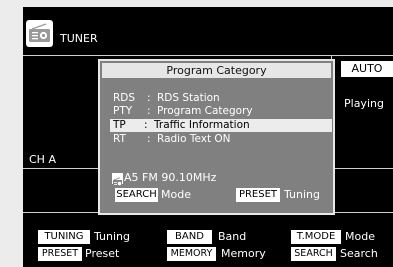  I want to click on tmode-label: Mode, so click(360, 236).